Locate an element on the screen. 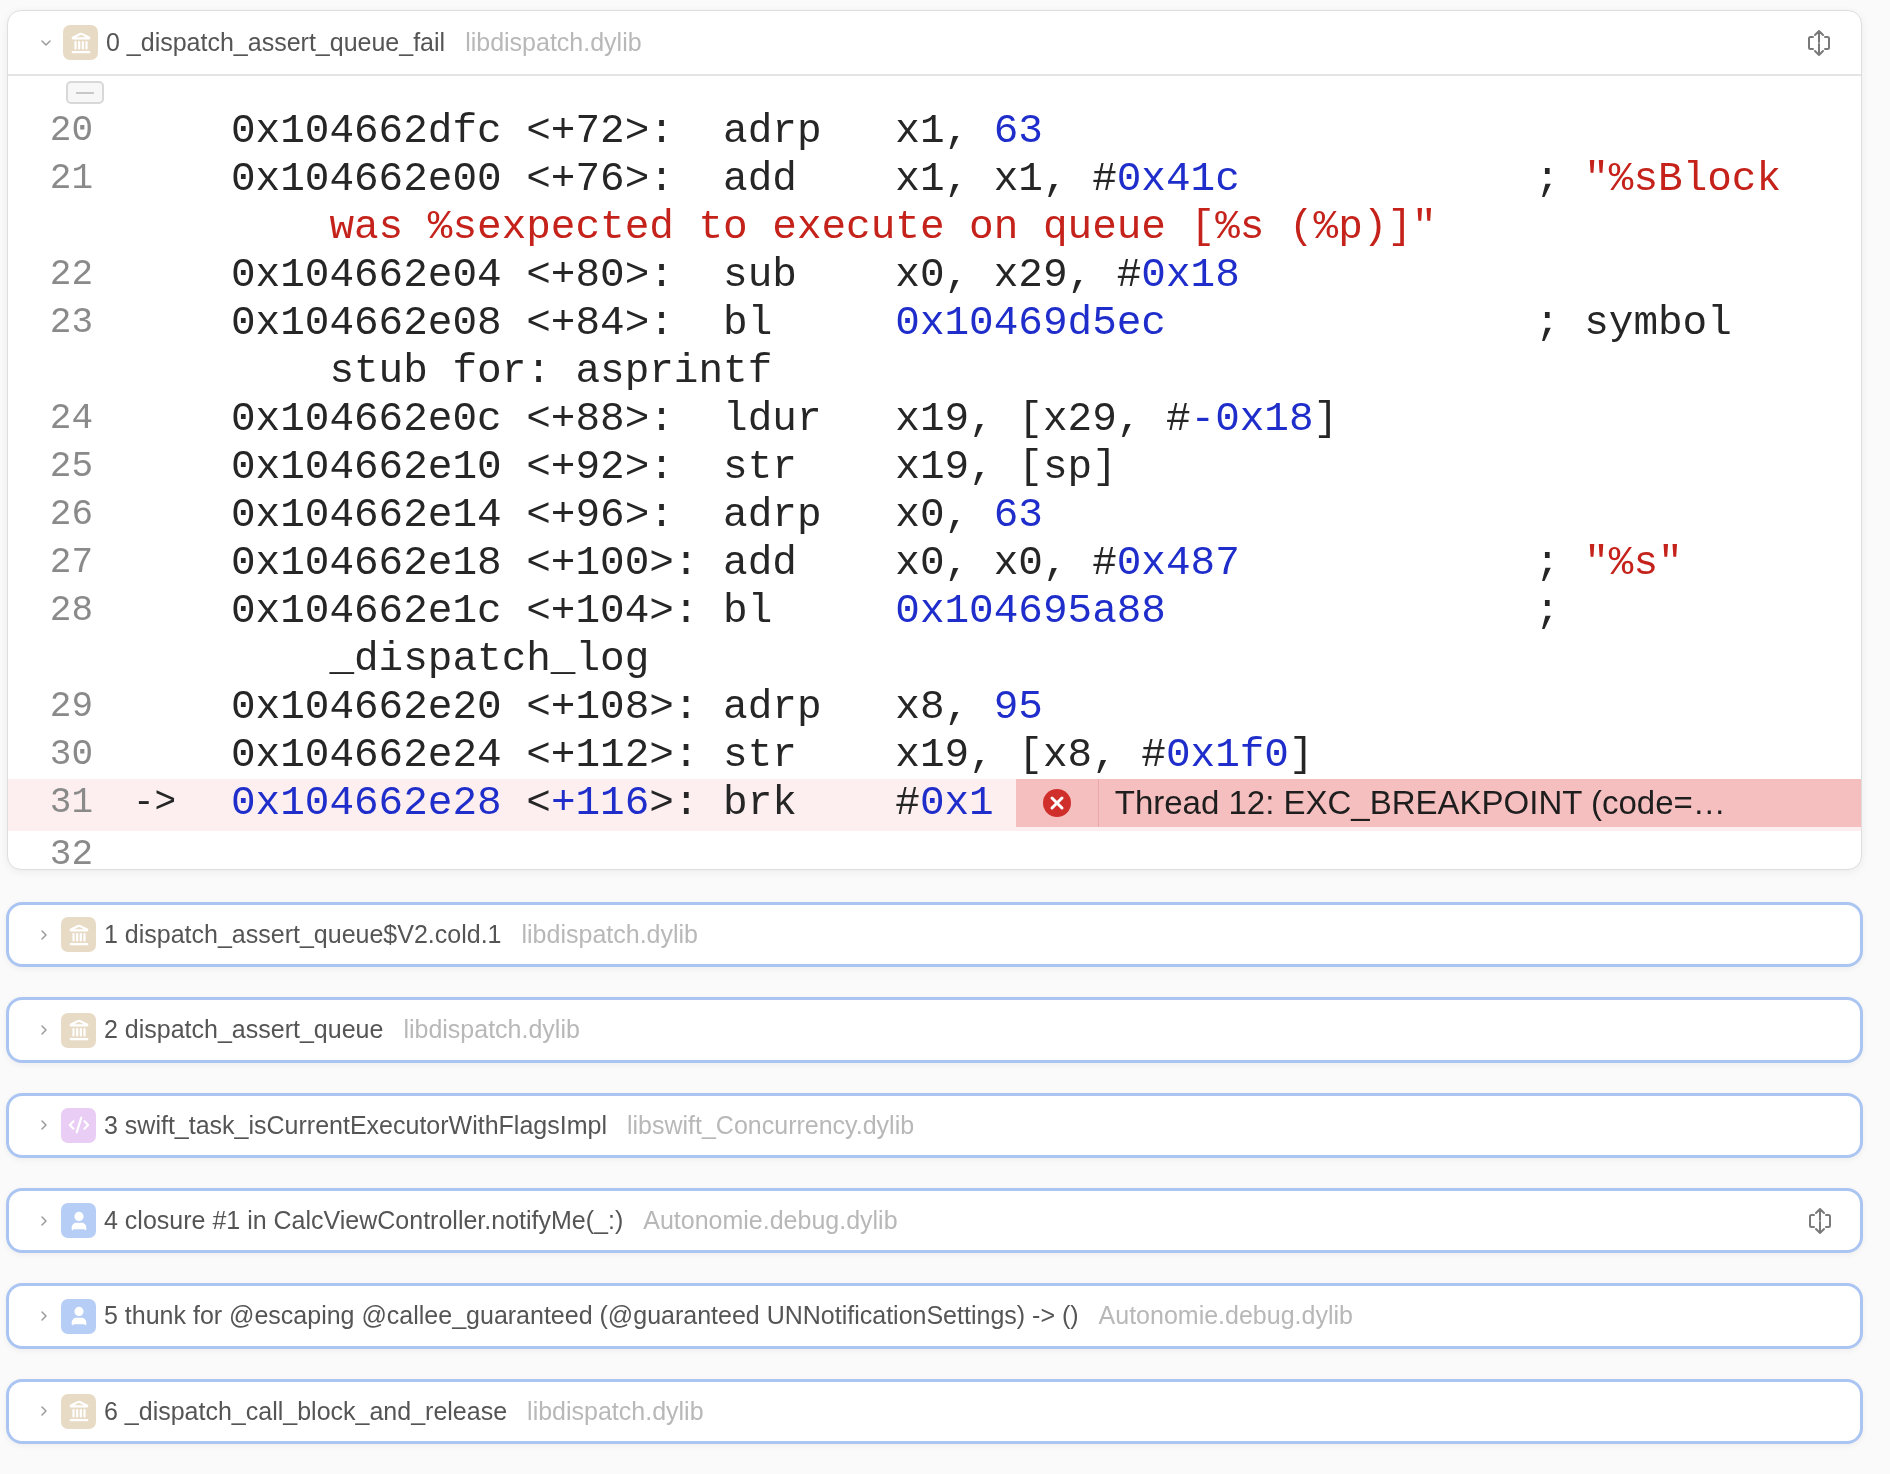  instruction-line: 0x104662e00 <+76>: add x1, x1, #0x41c ; "%sBlock was %sexpected to execute on queue [%s (%p)]" is located at coordinates (1007, 203).